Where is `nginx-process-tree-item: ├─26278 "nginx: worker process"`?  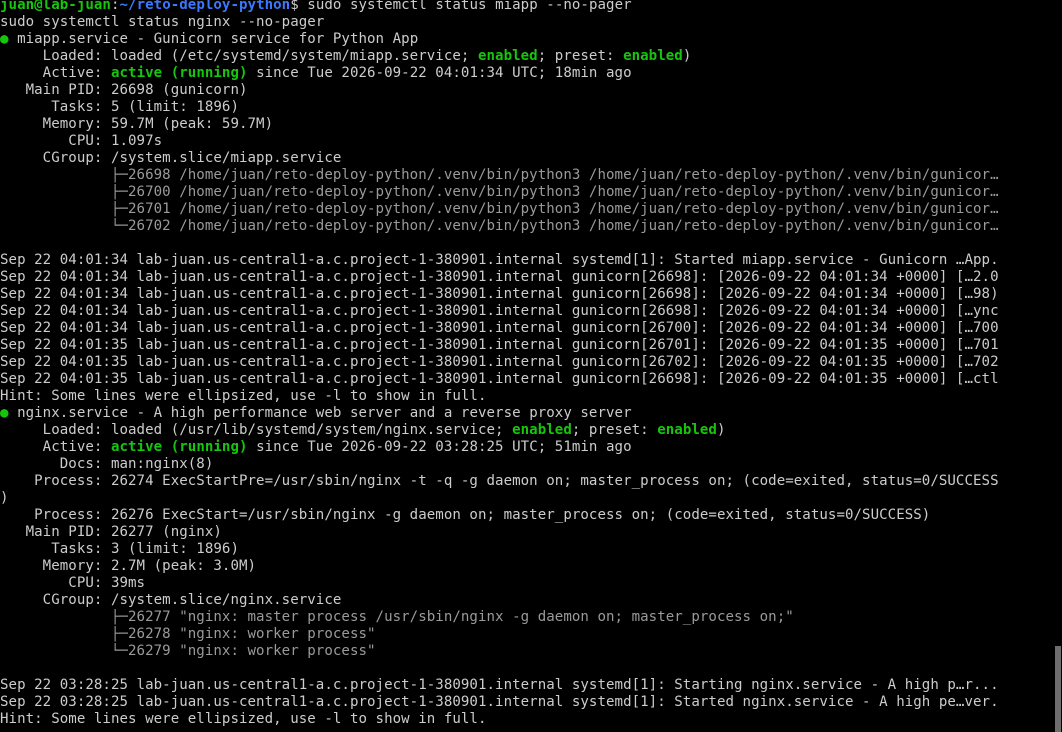
nginx-process-tree-item: ├─26278 "nginx: worker process" is located at coordinates (188, 634).